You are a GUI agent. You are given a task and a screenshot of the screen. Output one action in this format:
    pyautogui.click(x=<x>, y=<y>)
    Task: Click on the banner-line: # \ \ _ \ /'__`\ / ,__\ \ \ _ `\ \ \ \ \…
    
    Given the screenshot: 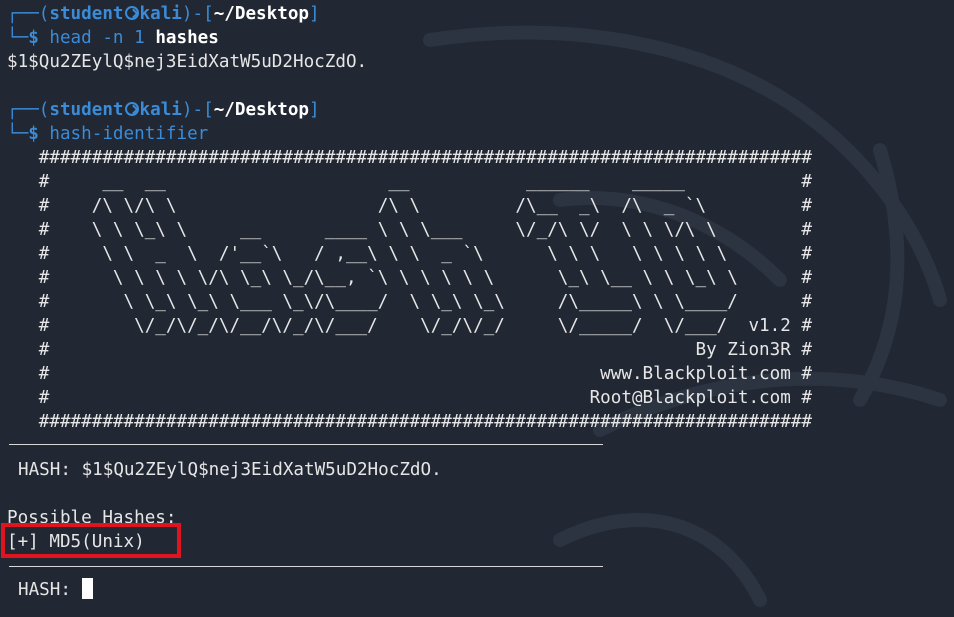 What is the action you would take?
    pyautogui.click(x=410, y=254)
    